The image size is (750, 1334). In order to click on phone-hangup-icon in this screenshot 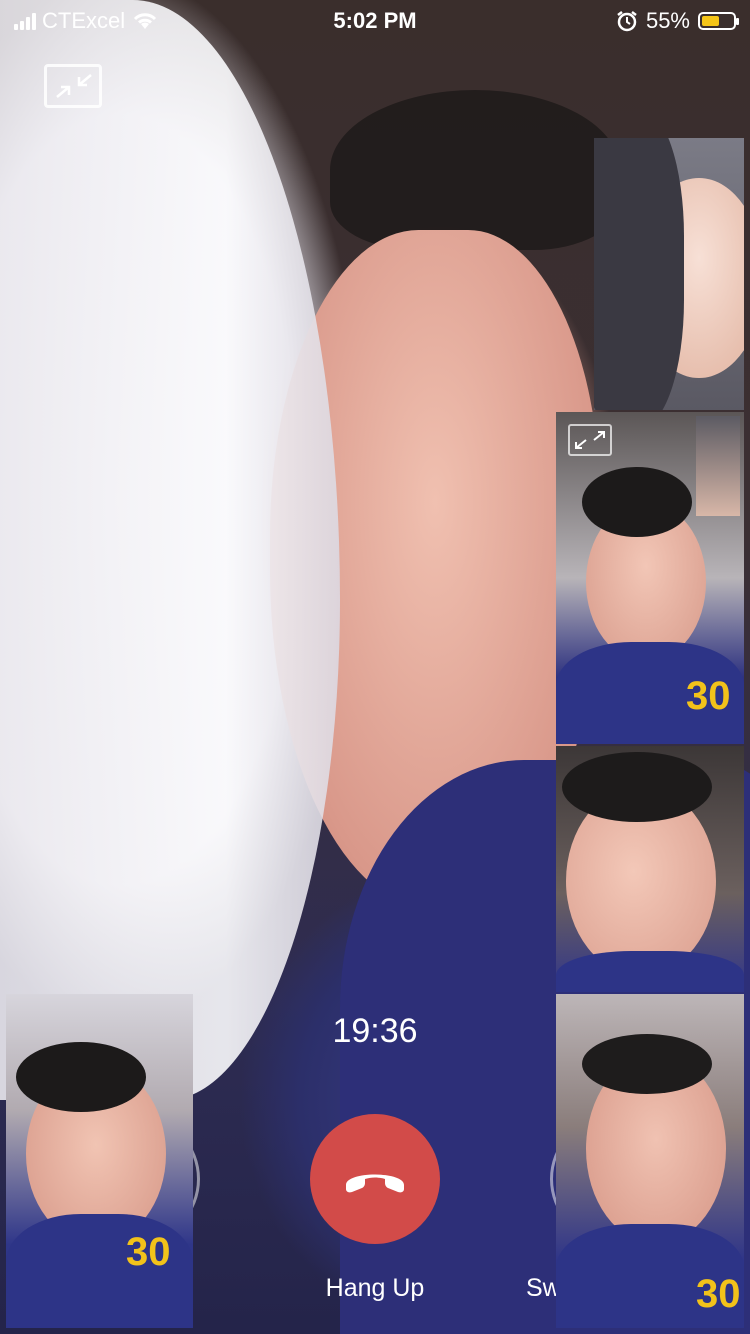, I will do `click(375, 1183)`.